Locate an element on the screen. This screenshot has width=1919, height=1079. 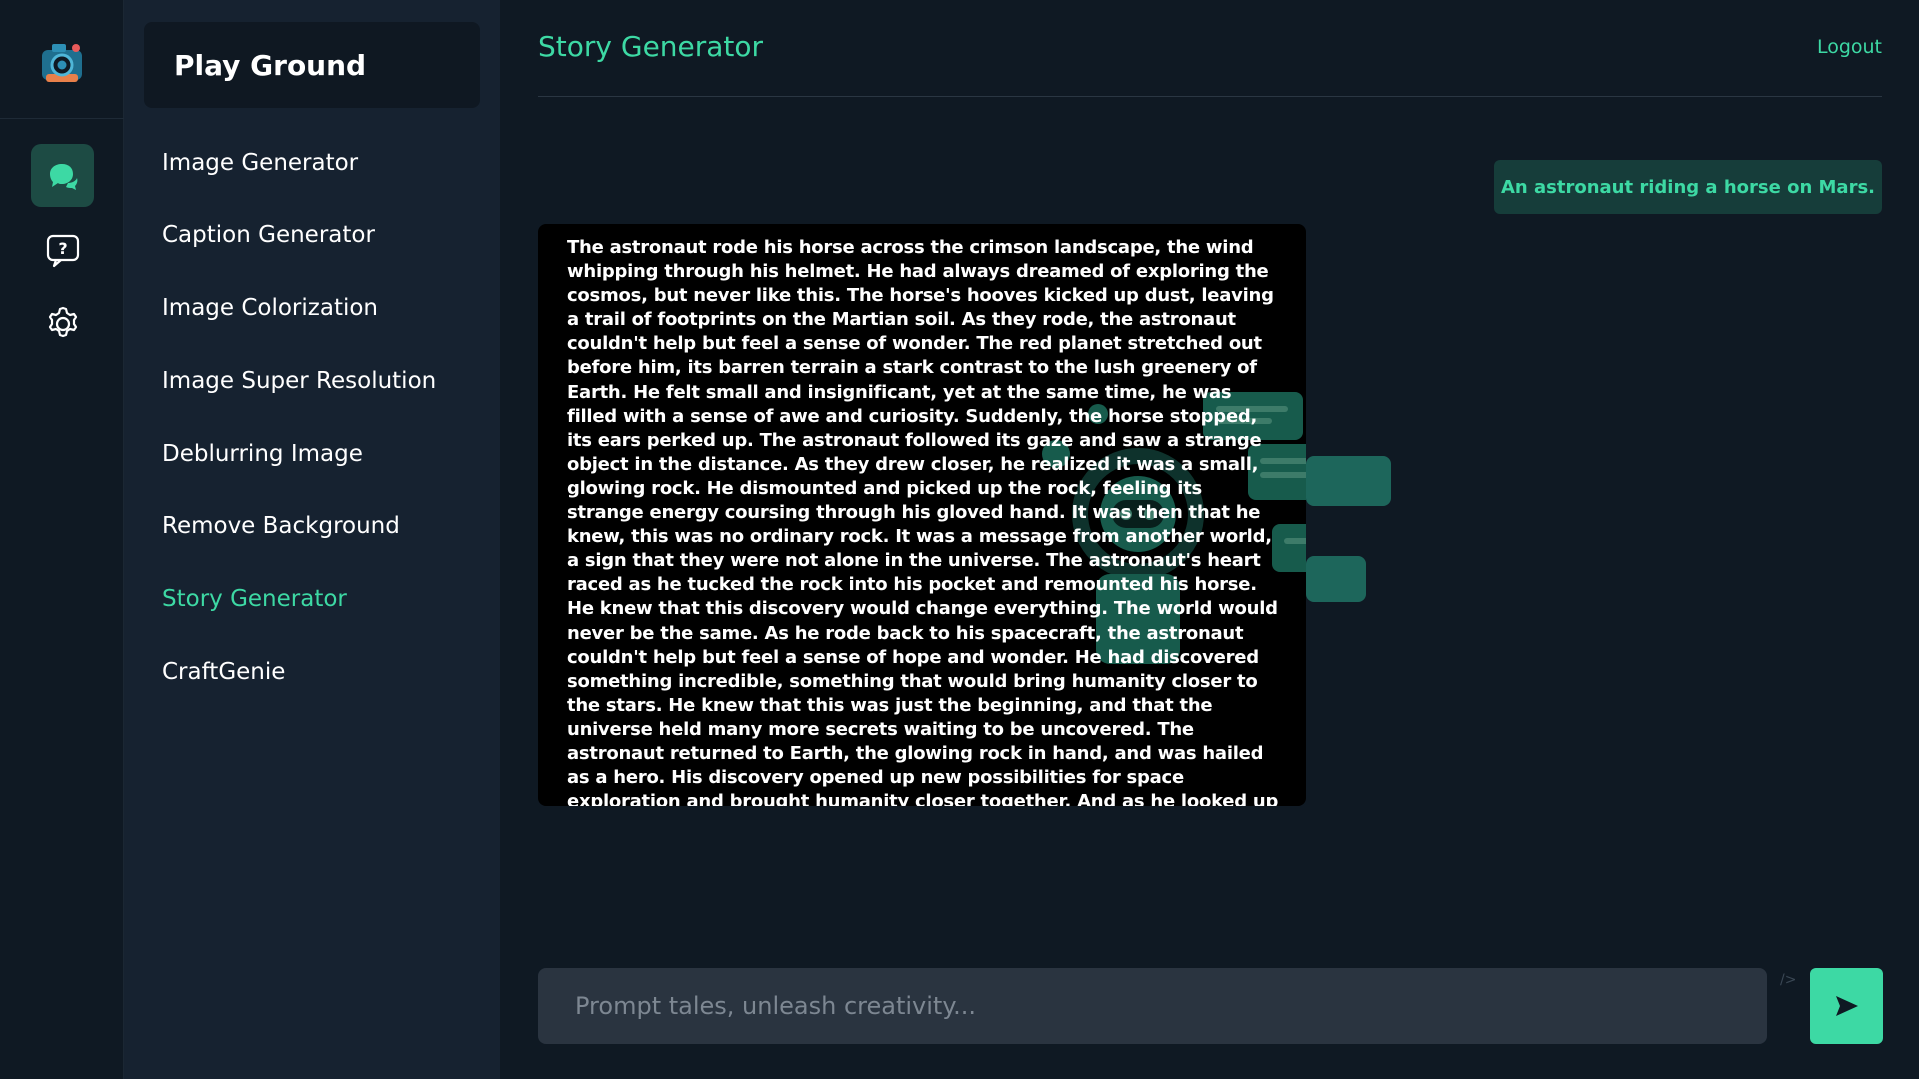
send-button is located at coordinates (1846, 1006).